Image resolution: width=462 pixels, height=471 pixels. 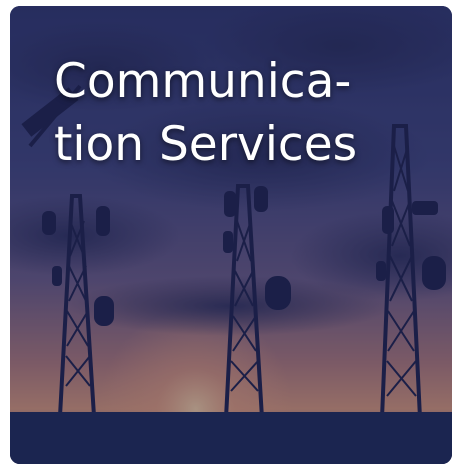 What do you see at coordinates (203, 81) in the screenshot?
I see `tile-title-line-1: Communica-` at bounding box center [203, 81].